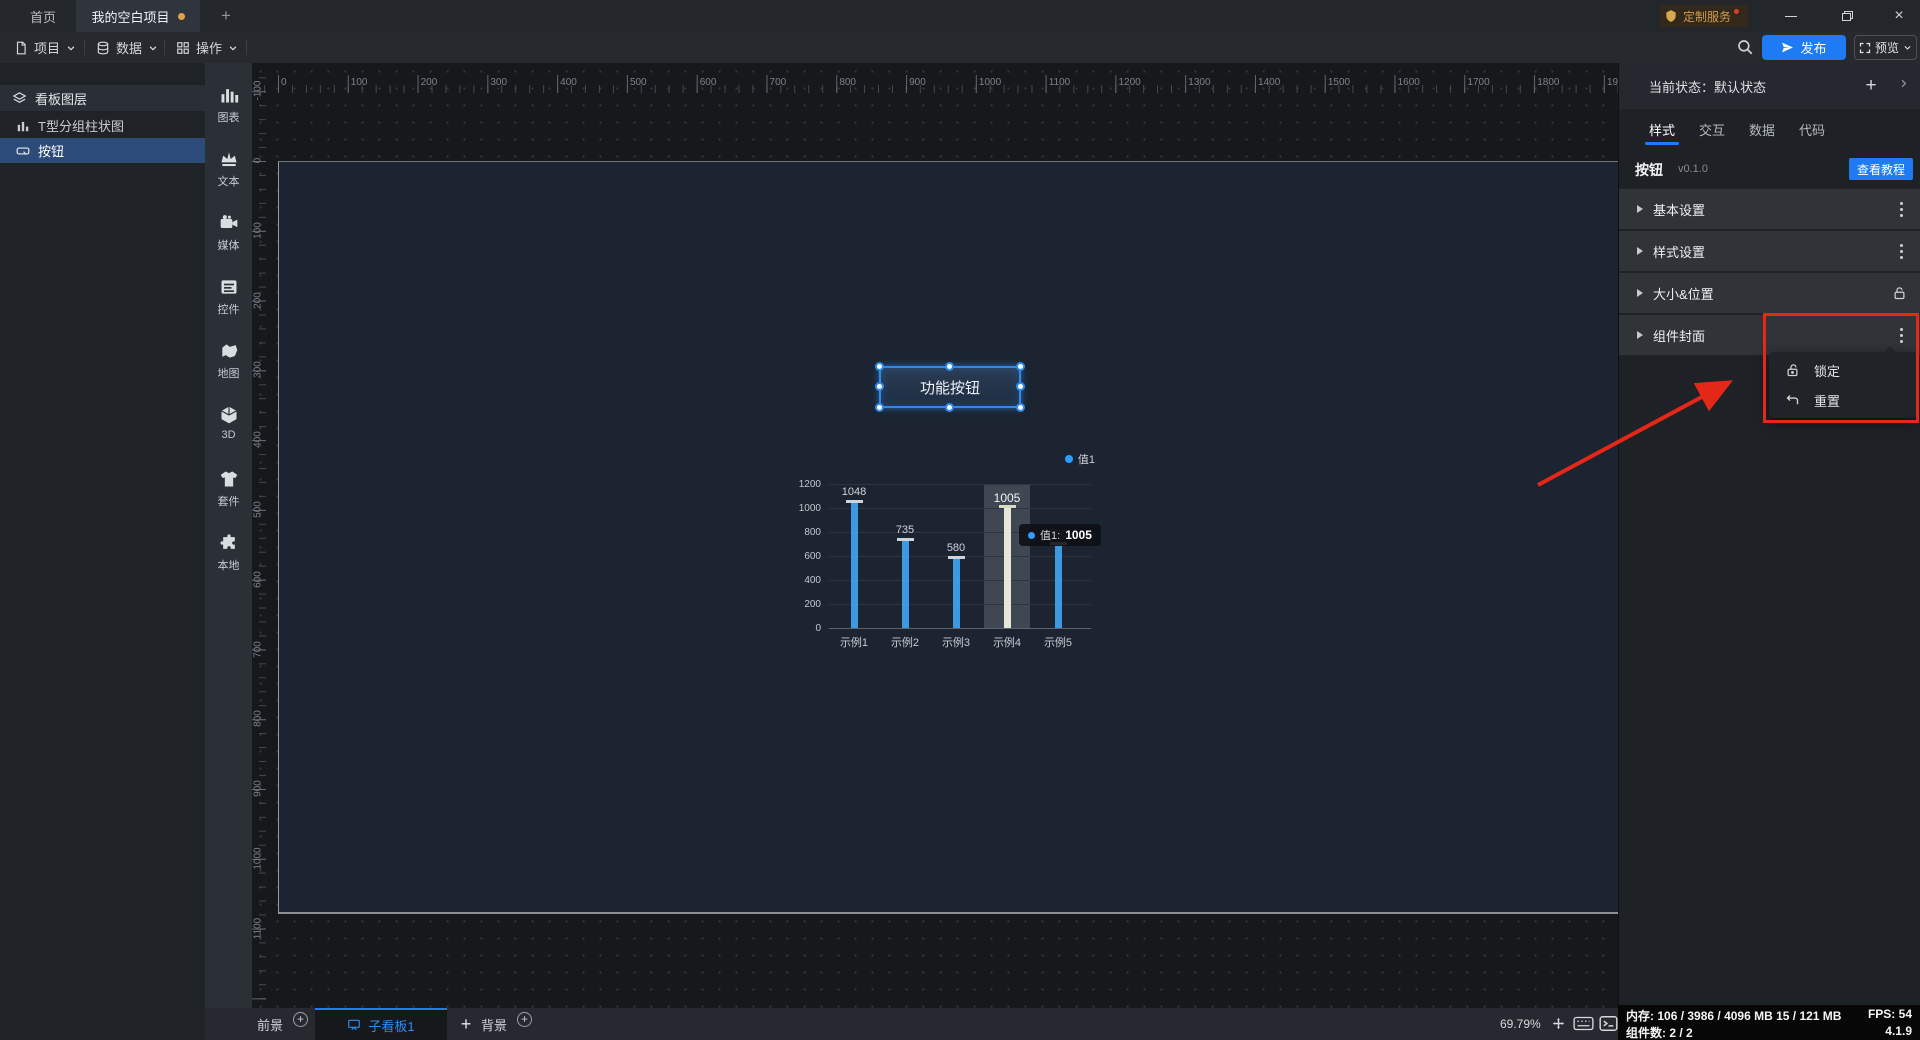  Describe the element at coordinates (1843, 370) in the screenshot. I see `menu-item-lock: 锁定` at that location.